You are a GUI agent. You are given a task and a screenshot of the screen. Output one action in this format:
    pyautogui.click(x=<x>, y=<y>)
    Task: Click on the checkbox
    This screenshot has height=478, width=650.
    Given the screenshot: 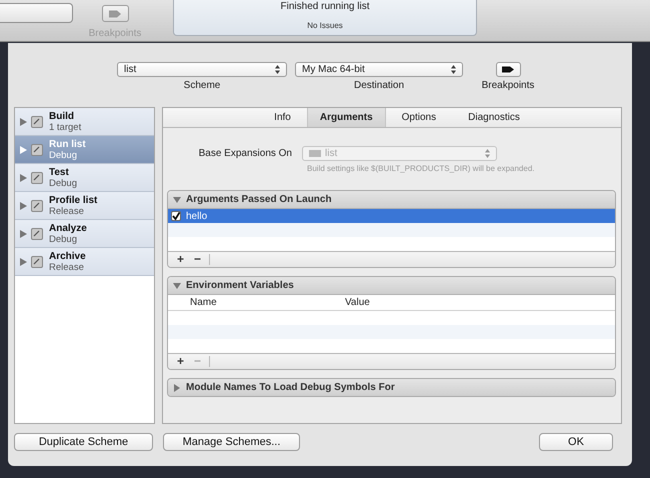 What is the action you would take?
    pyautogui.click(x=176, y=216)
    